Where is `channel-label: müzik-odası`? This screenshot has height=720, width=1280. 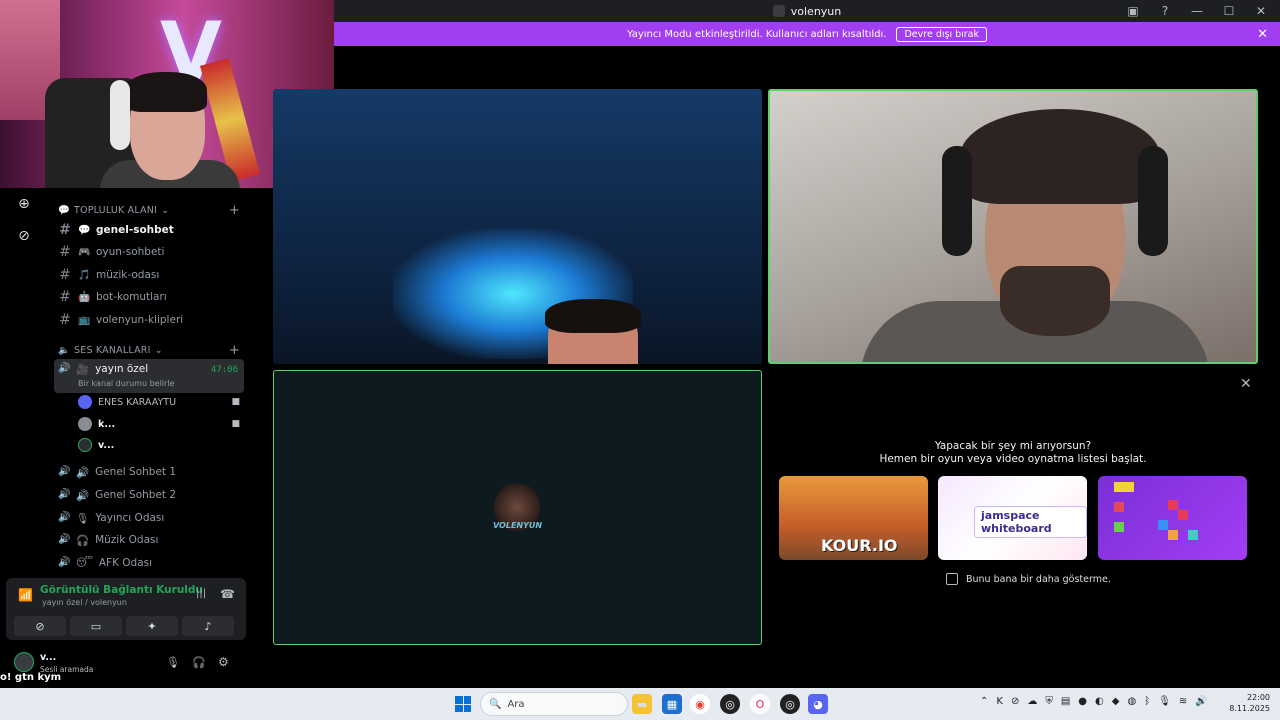 channel-label: müzik-odası is located at coordinates (128, 275).